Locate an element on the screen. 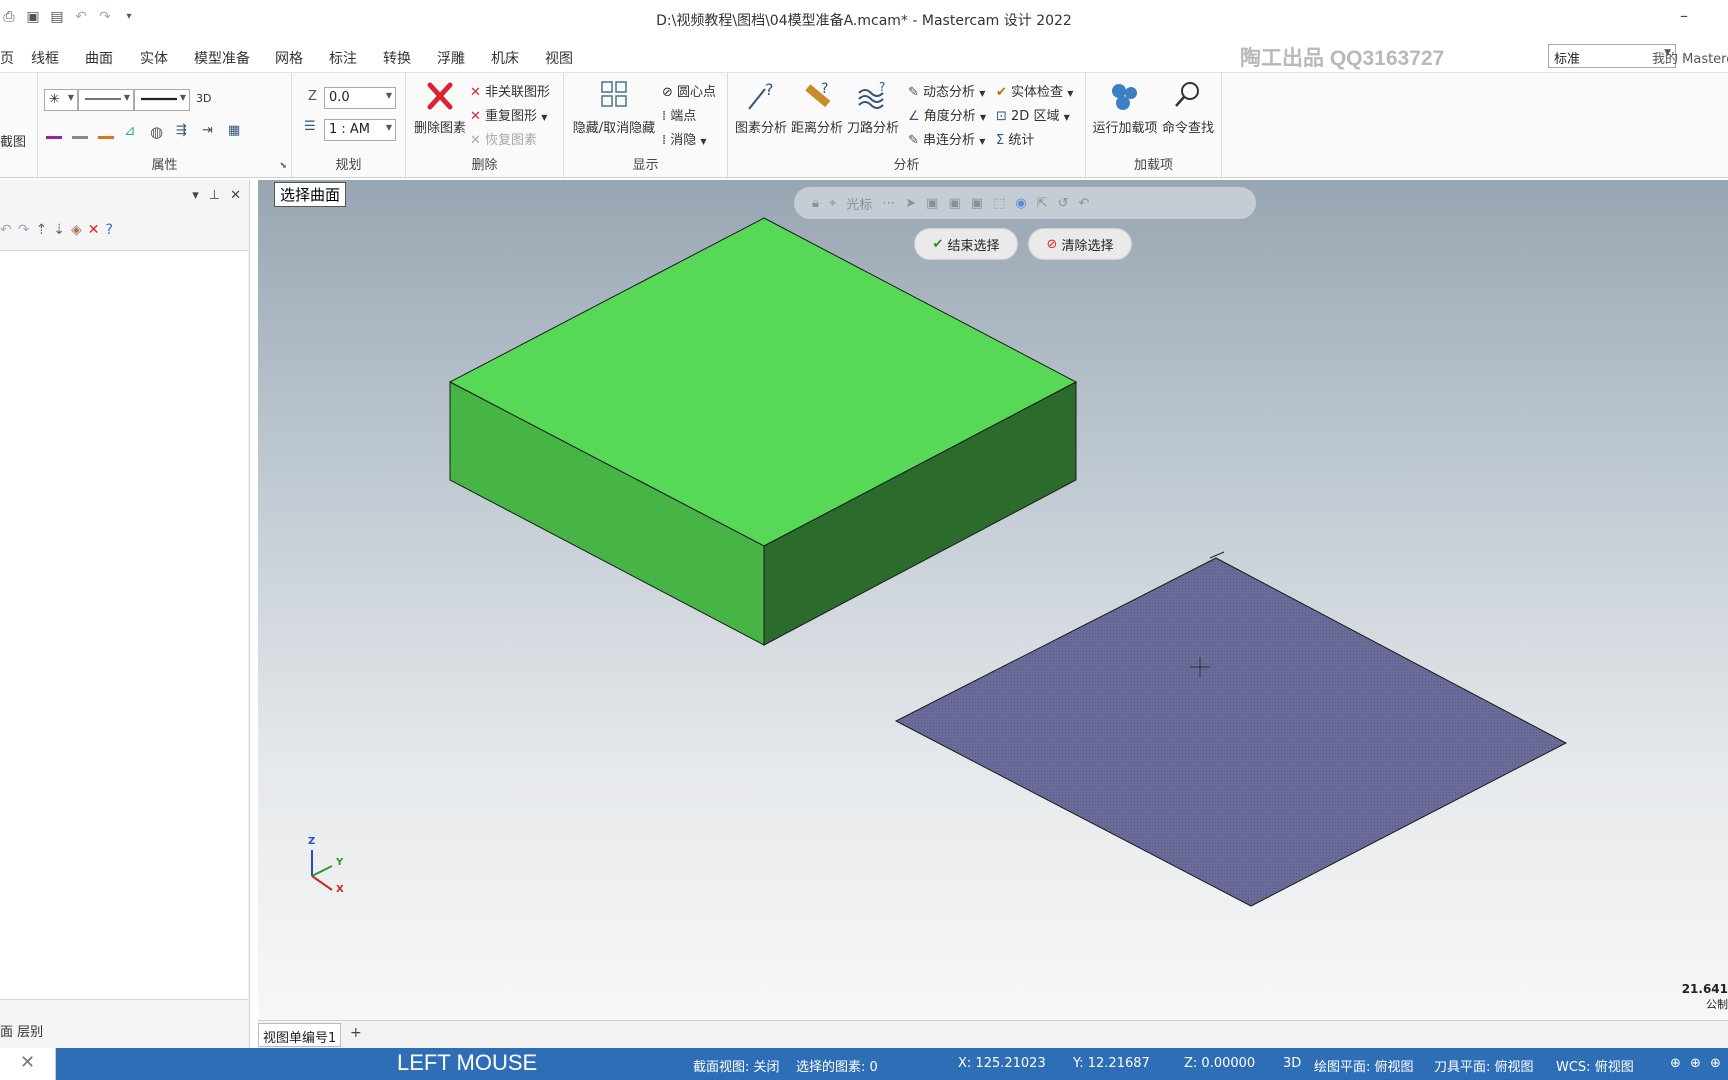  globe-icon-2: ⊕ is located at coordinates (1695, 1063).